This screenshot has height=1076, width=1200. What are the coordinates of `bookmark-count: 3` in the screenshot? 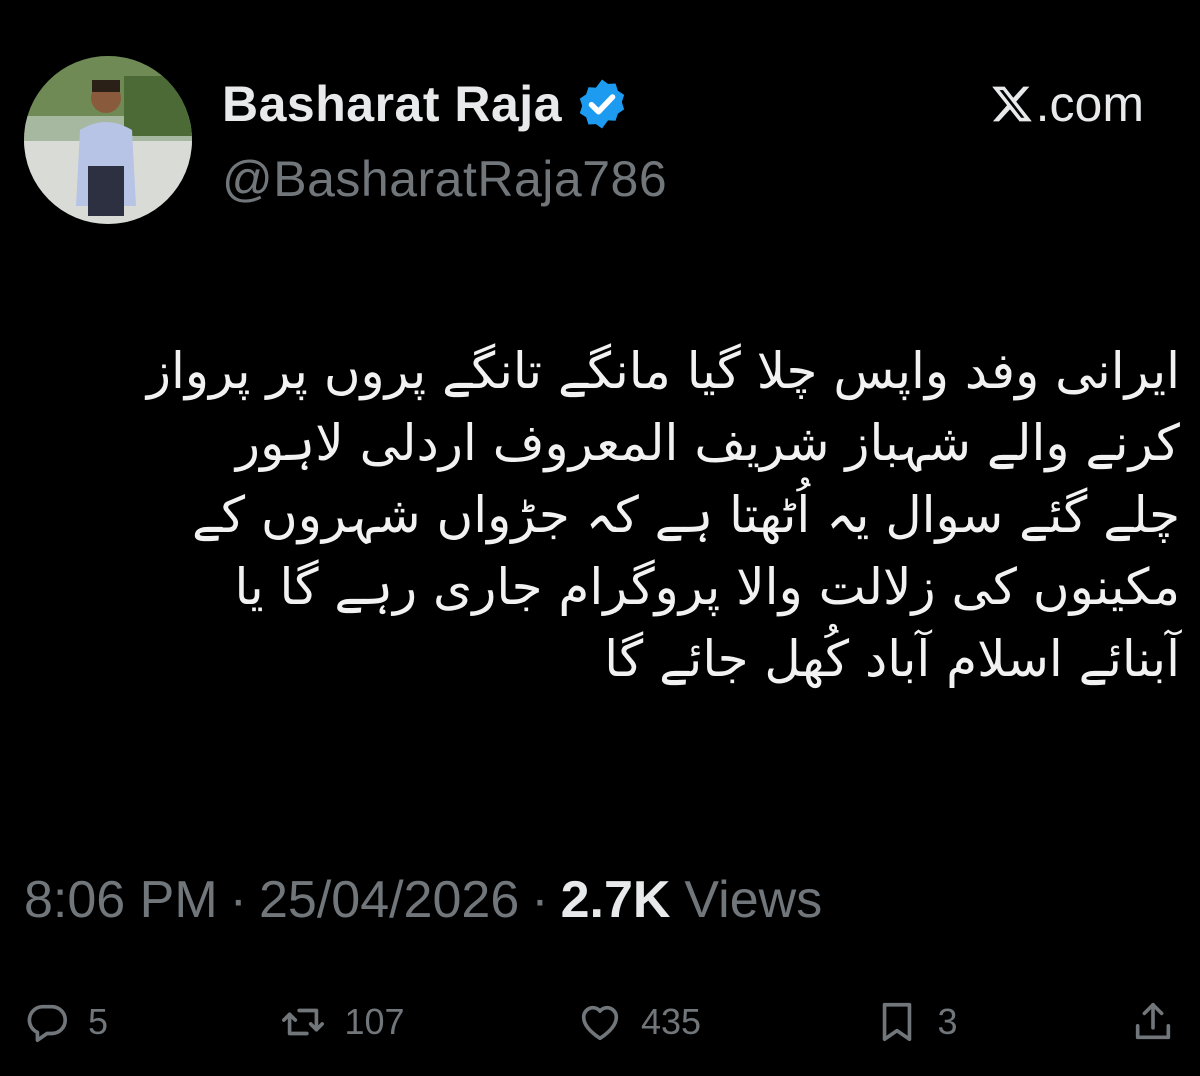 It's located at (947, 1021).